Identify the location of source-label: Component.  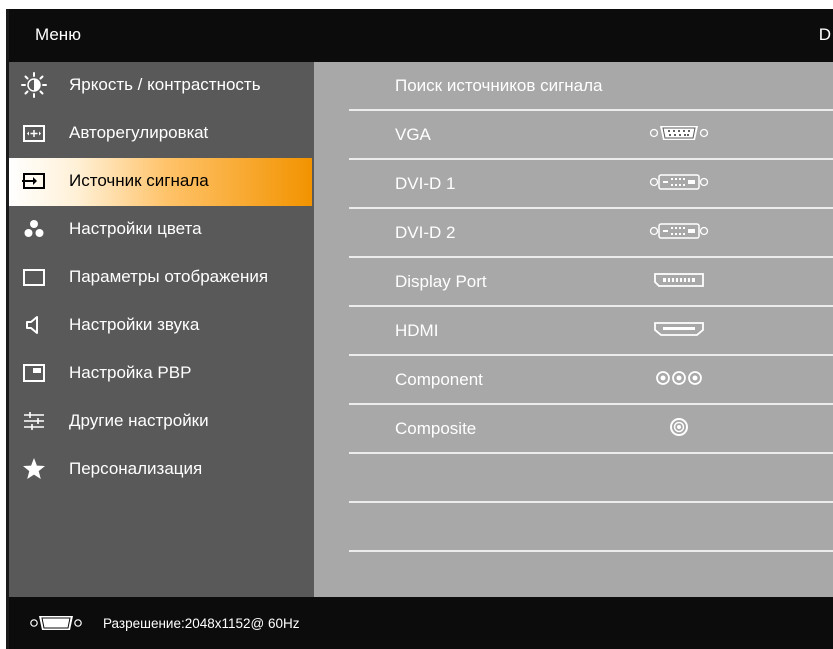
(439, 379).